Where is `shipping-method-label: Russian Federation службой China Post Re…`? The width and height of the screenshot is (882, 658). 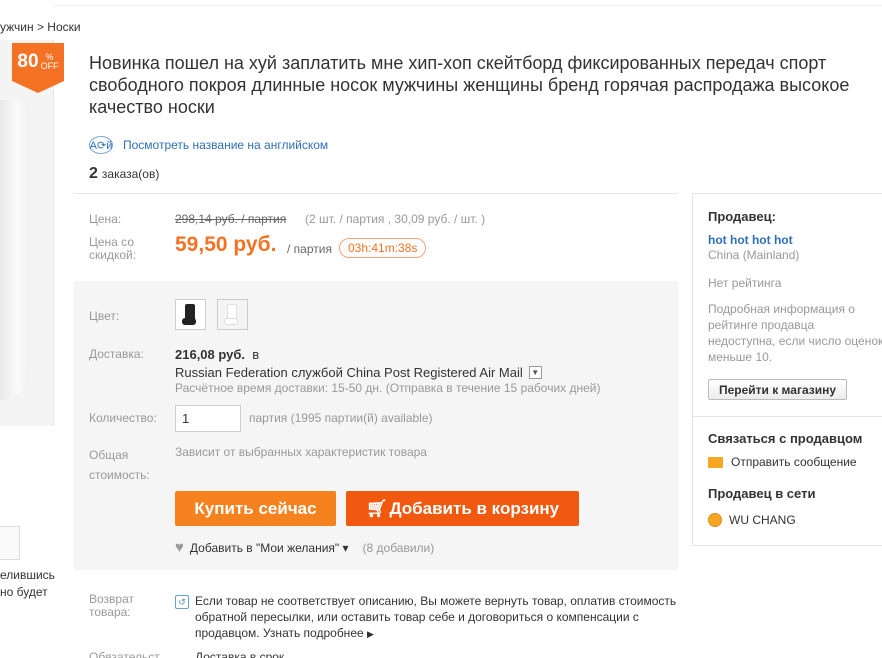 shipping-method-label: Russian Federation службой China Post Re… is located at coordinates (349, 372).